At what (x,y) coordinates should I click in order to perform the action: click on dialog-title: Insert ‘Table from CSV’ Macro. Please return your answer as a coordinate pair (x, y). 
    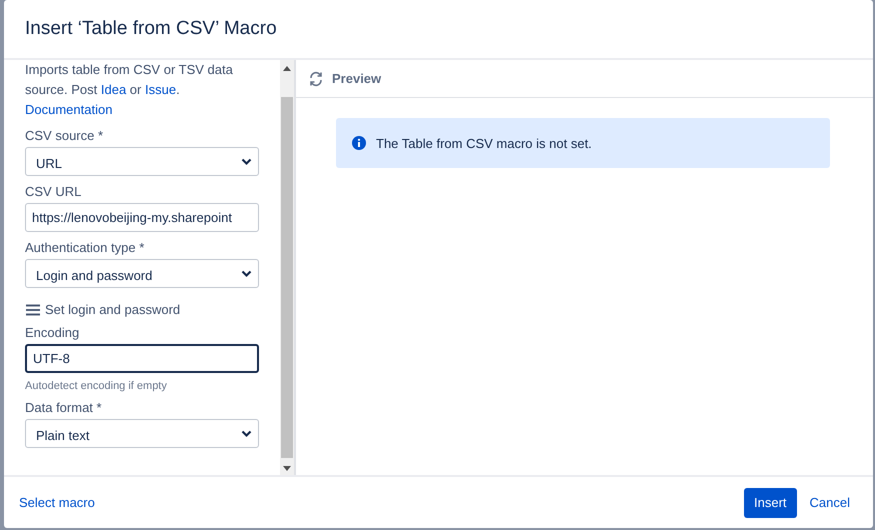
    Looking at the image, I should click on (151, 29).